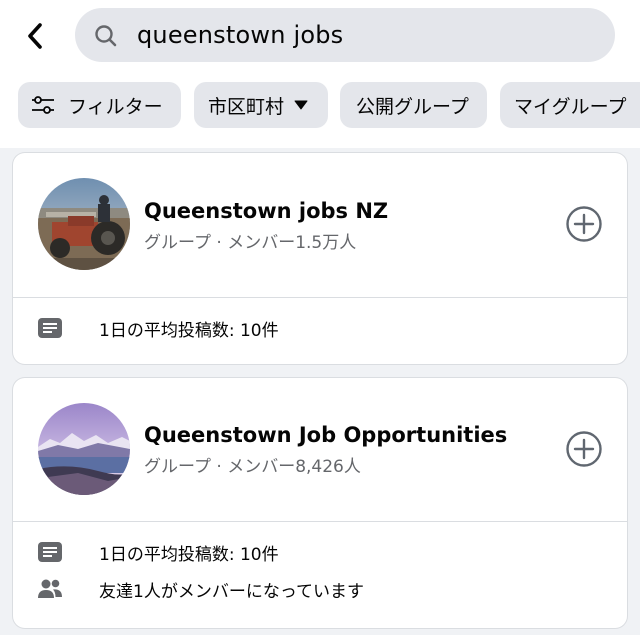 Image resolution: width=640 pixels, height=635 pixels. I want to click on back-button, so click(36, 36).